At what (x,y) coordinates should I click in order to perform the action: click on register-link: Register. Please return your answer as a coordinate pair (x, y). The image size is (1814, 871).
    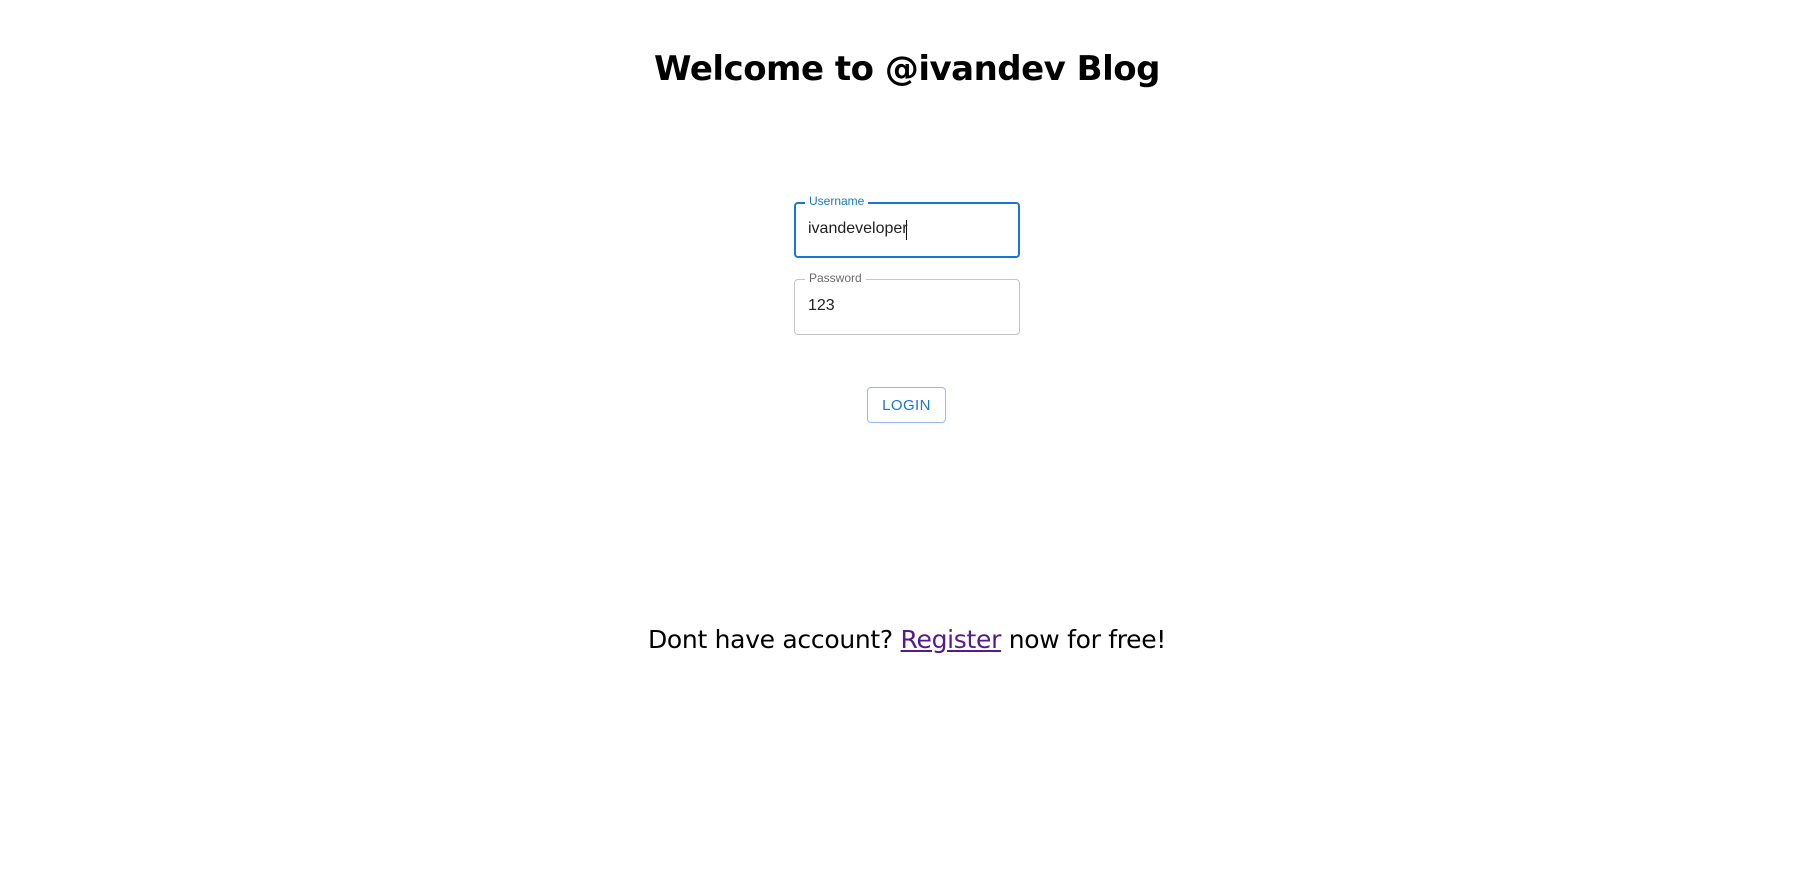
    Looking at the image, I should click on (951, 639).